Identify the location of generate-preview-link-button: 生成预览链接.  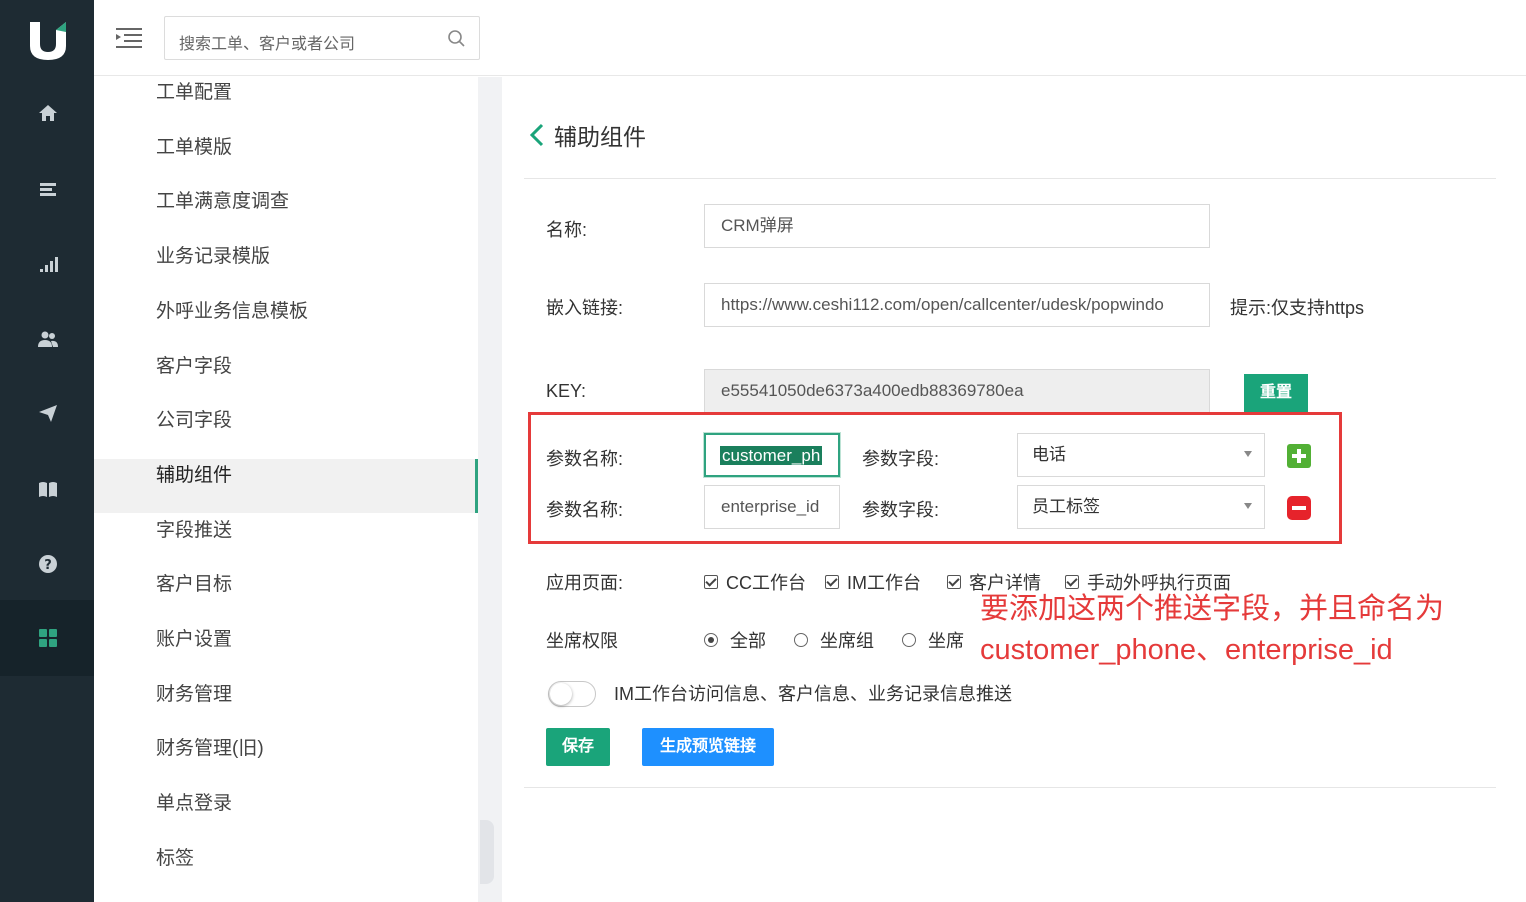
(708, 747).